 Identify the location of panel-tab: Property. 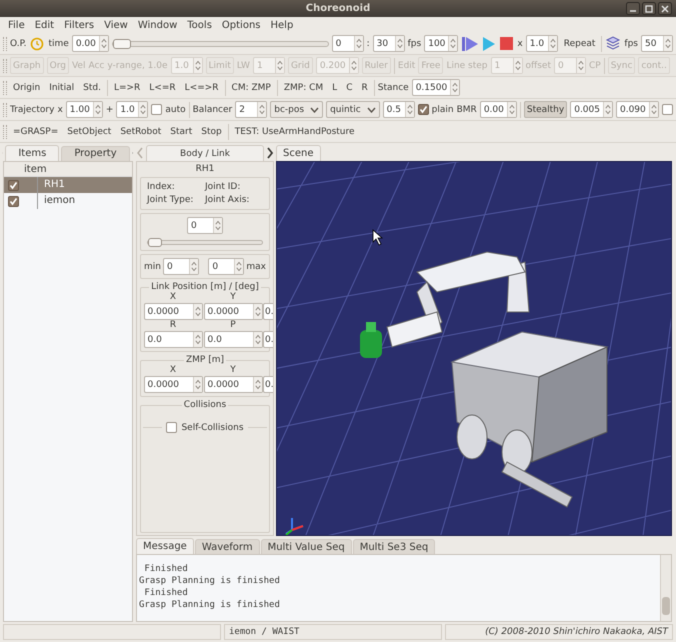
(95, 153).